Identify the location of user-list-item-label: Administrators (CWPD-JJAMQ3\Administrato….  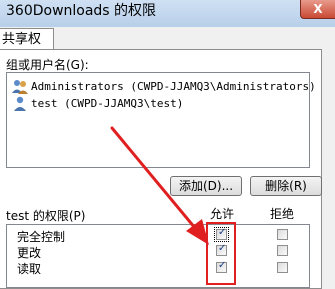
(173, 86).